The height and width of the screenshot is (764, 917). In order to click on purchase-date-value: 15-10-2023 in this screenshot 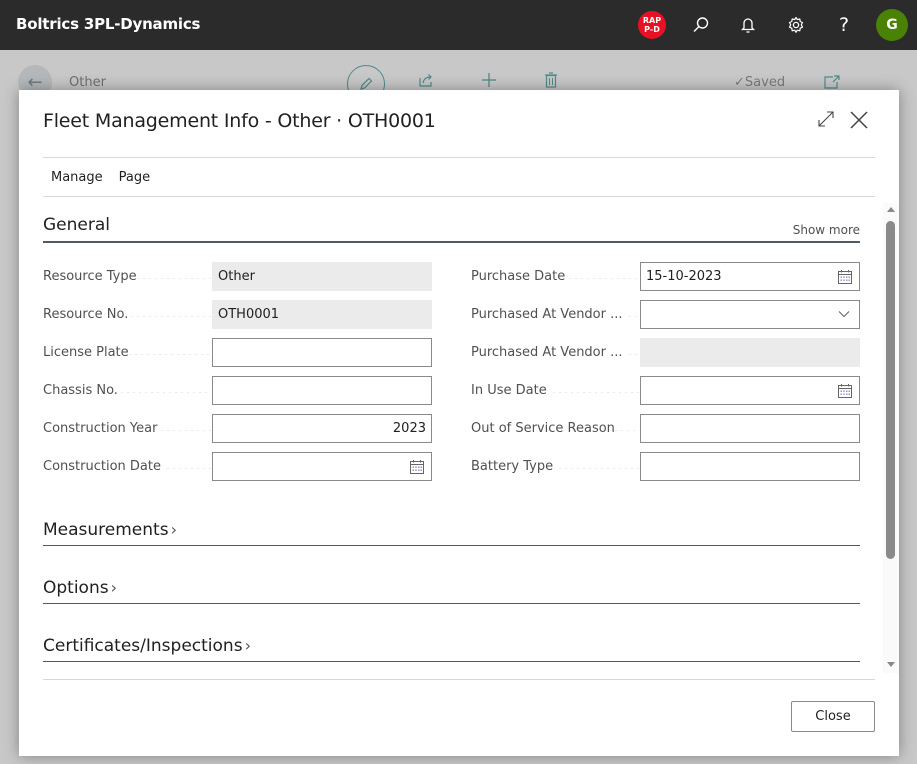, I will do `click(684, 276)`.